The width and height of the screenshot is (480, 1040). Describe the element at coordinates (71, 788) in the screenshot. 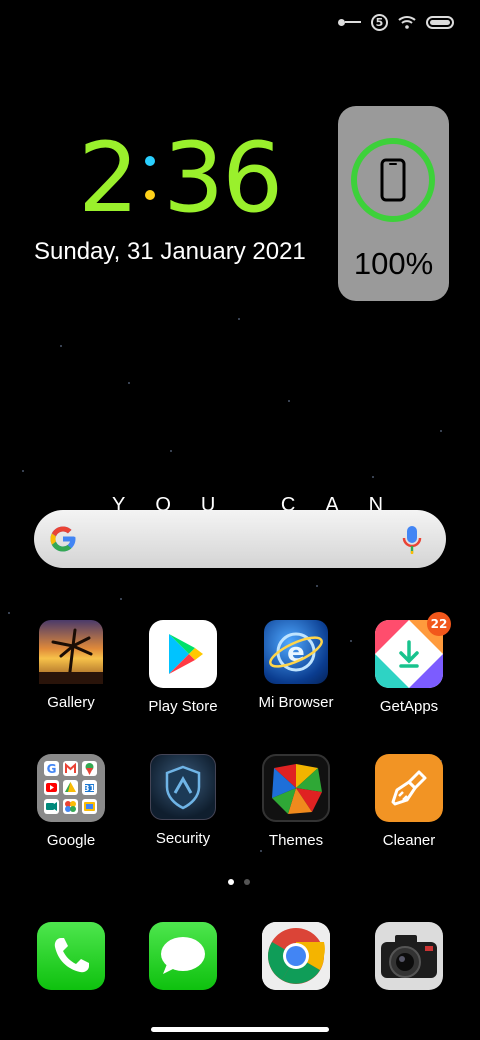

I see `google-folder-icon: G 31` at that location.